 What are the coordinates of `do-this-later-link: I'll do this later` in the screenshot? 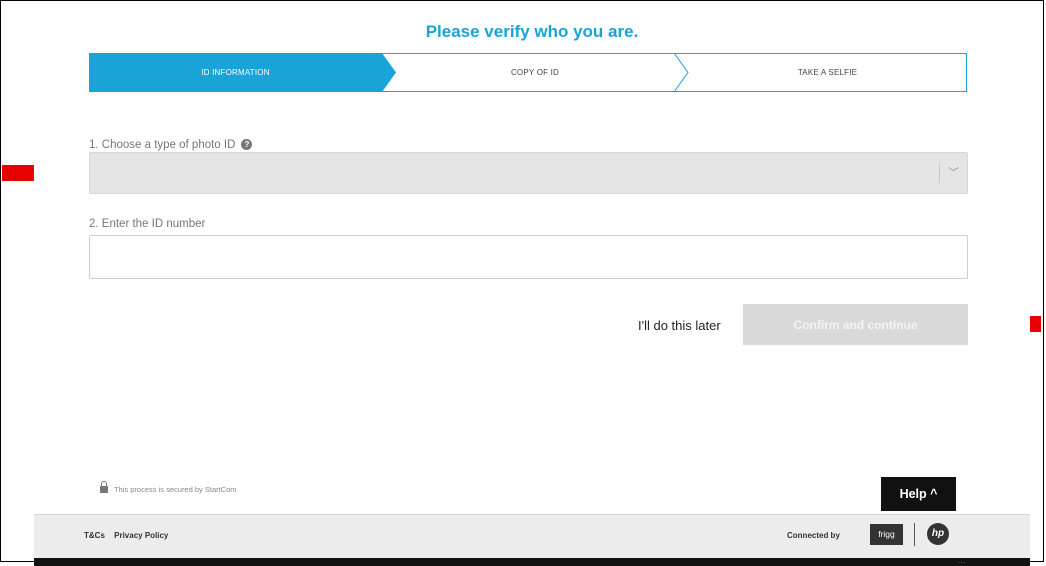 It's located at (679, 325).